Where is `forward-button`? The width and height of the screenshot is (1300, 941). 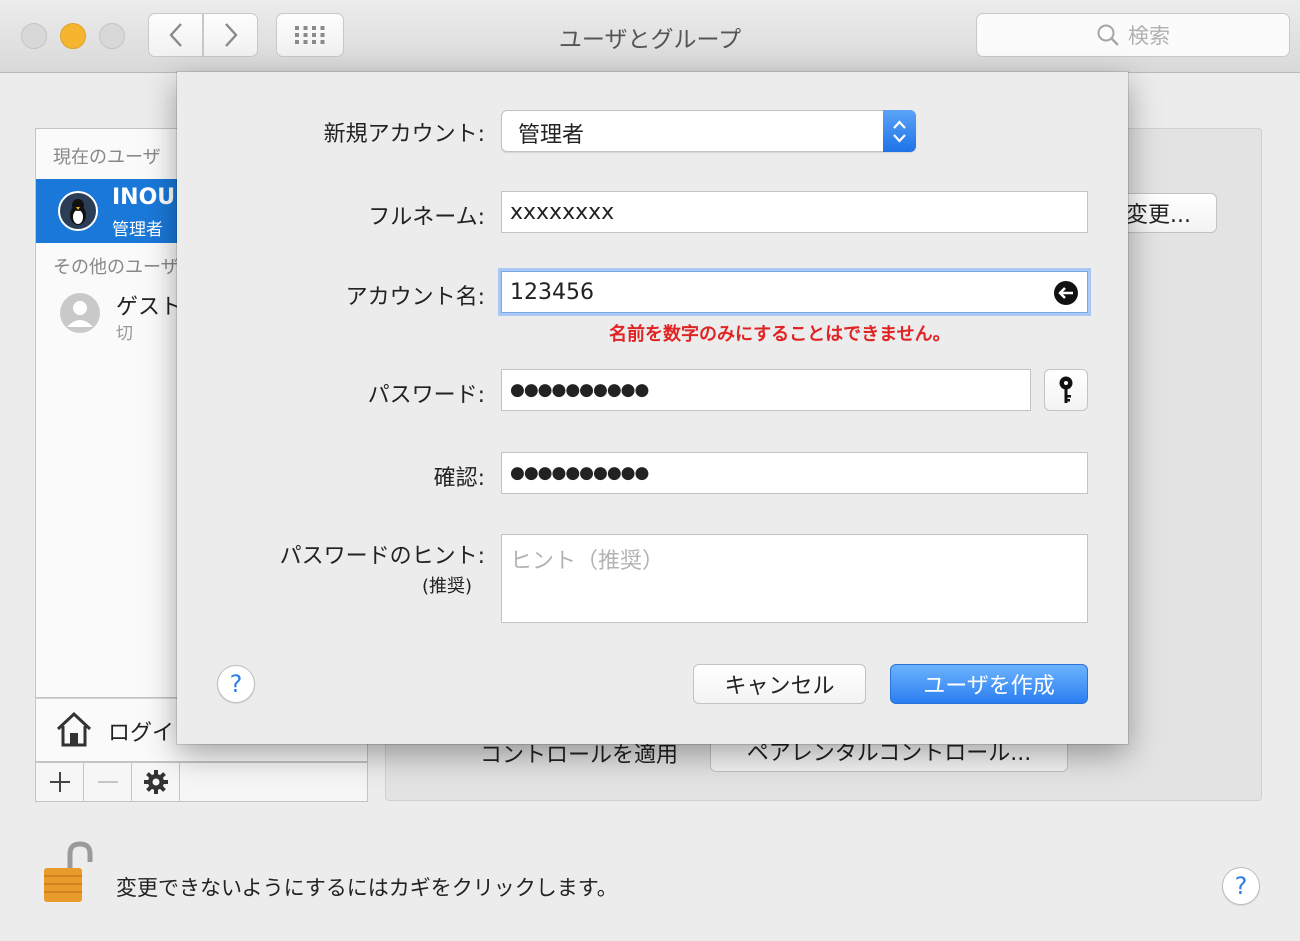 forward-button is located at coordinates (230, 35).